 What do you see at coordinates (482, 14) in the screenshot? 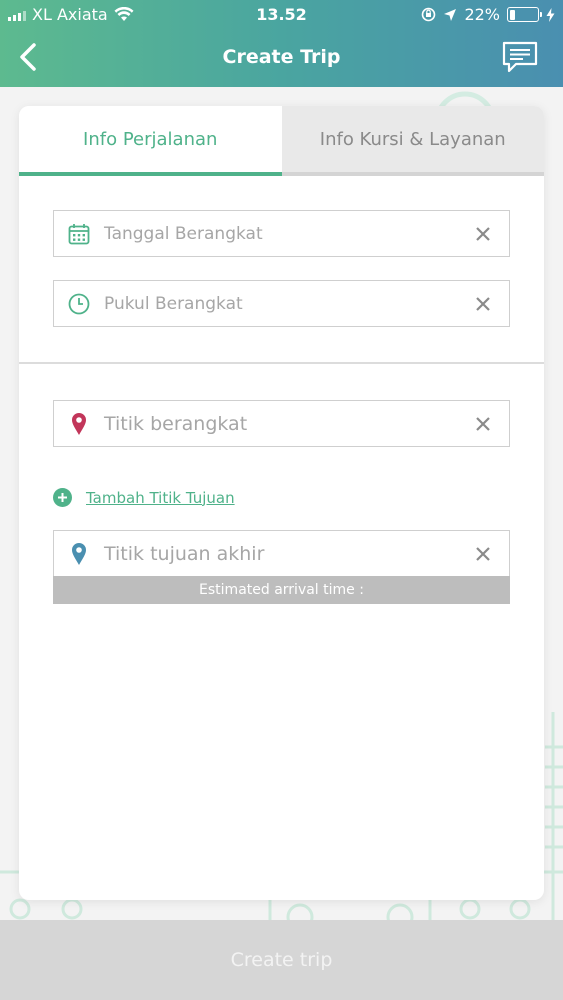
I see `battery-percent: 22%` at bounding box center [482, 14].